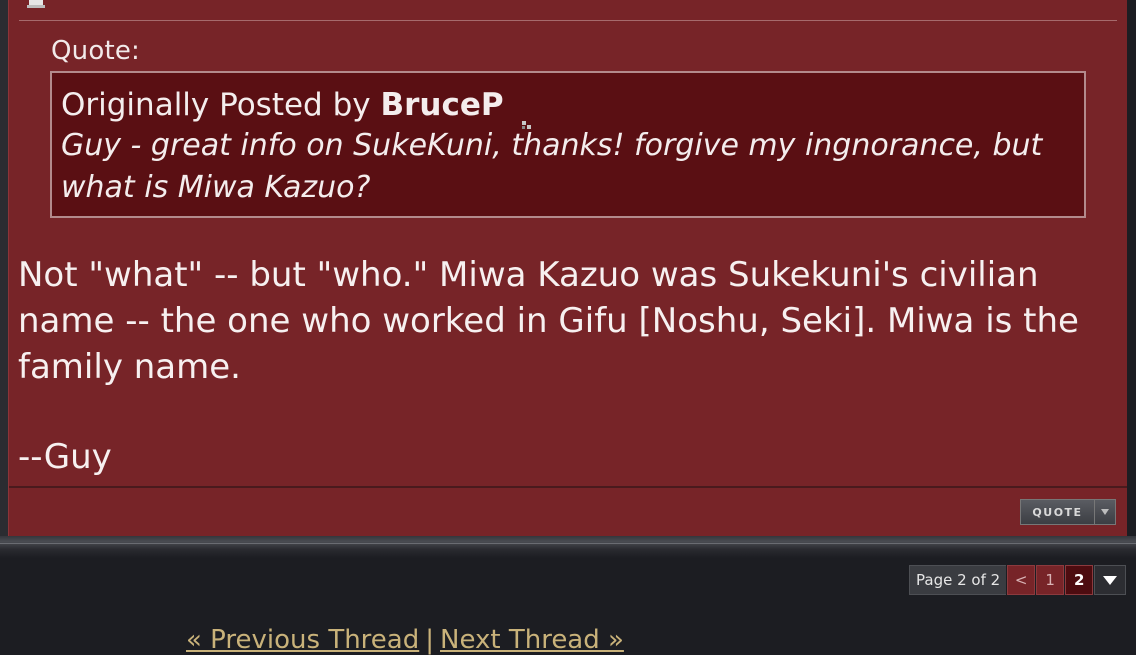 The width and height of the screenshot is (1136, 655). I want to click on post-divider, so click(568, 20).